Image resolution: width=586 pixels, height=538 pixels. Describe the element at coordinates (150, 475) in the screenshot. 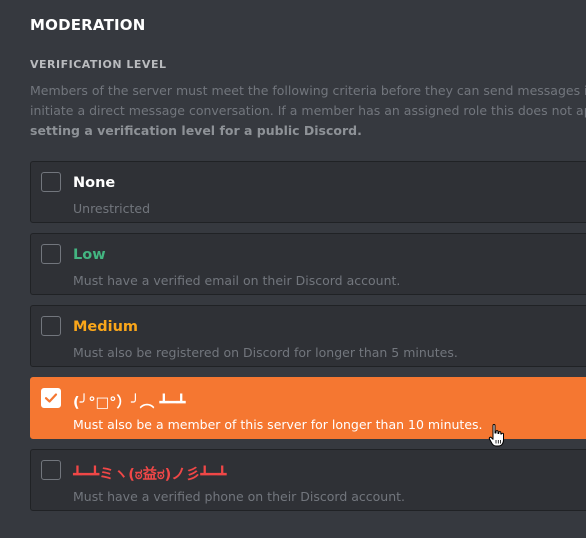

I see `option-label: ┻━┻ミヽ(ಠ益ಠ)ノ彡┻━┻` at that location.